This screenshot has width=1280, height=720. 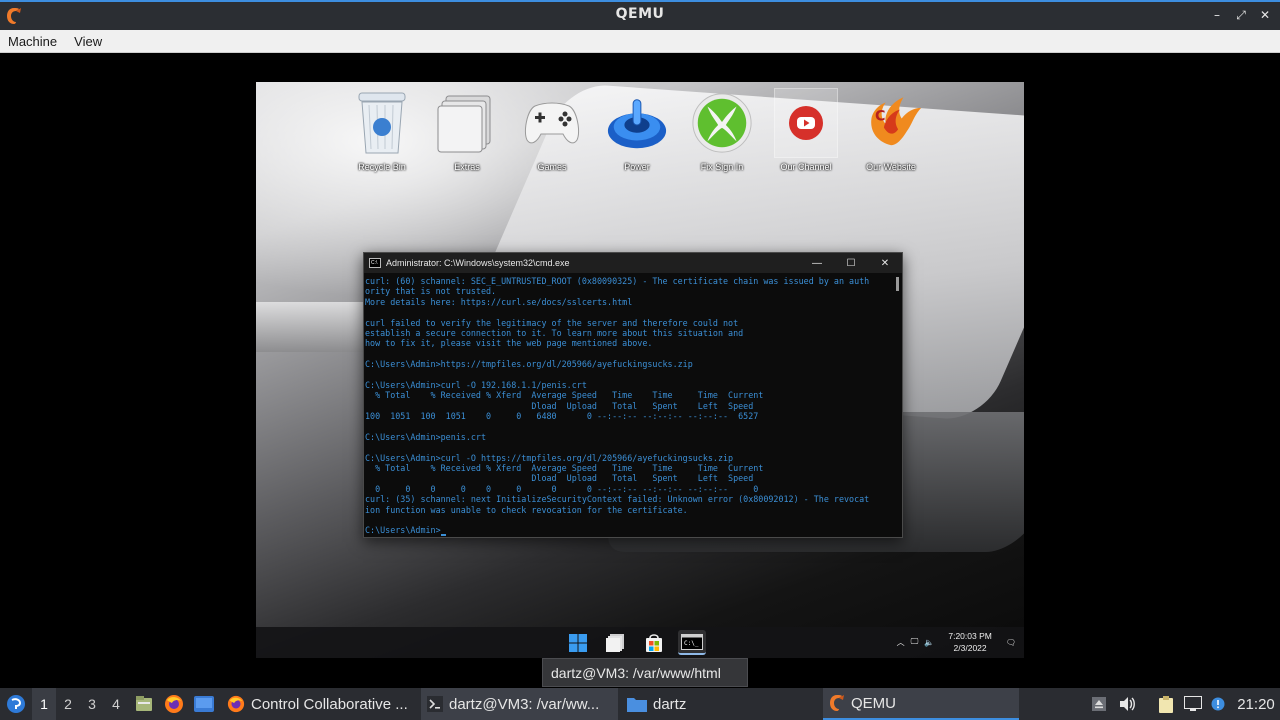 I want to click on host-clock: 21:20, so click(x=1256, y=704).